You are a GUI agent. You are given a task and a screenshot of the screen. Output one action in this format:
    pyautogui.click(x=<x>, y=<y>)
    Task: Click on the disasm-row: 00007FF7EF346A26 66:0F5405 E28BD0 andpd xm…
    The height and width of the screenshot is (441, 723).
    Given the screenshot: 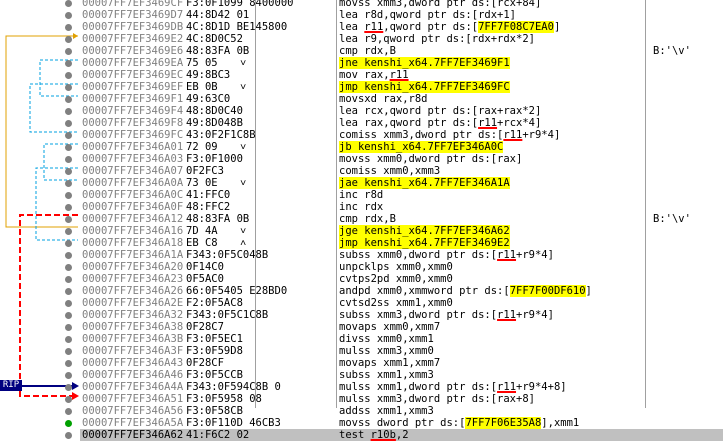 What is the action you would take?
    pyautogui.click(x=401, y=291)
    